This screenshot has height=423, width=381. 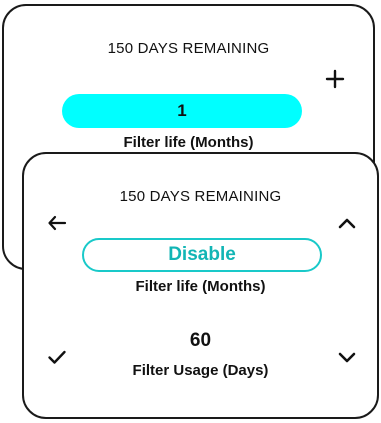 I want to click on filter-life-value-selector: 1, so click(x=182, y=111).